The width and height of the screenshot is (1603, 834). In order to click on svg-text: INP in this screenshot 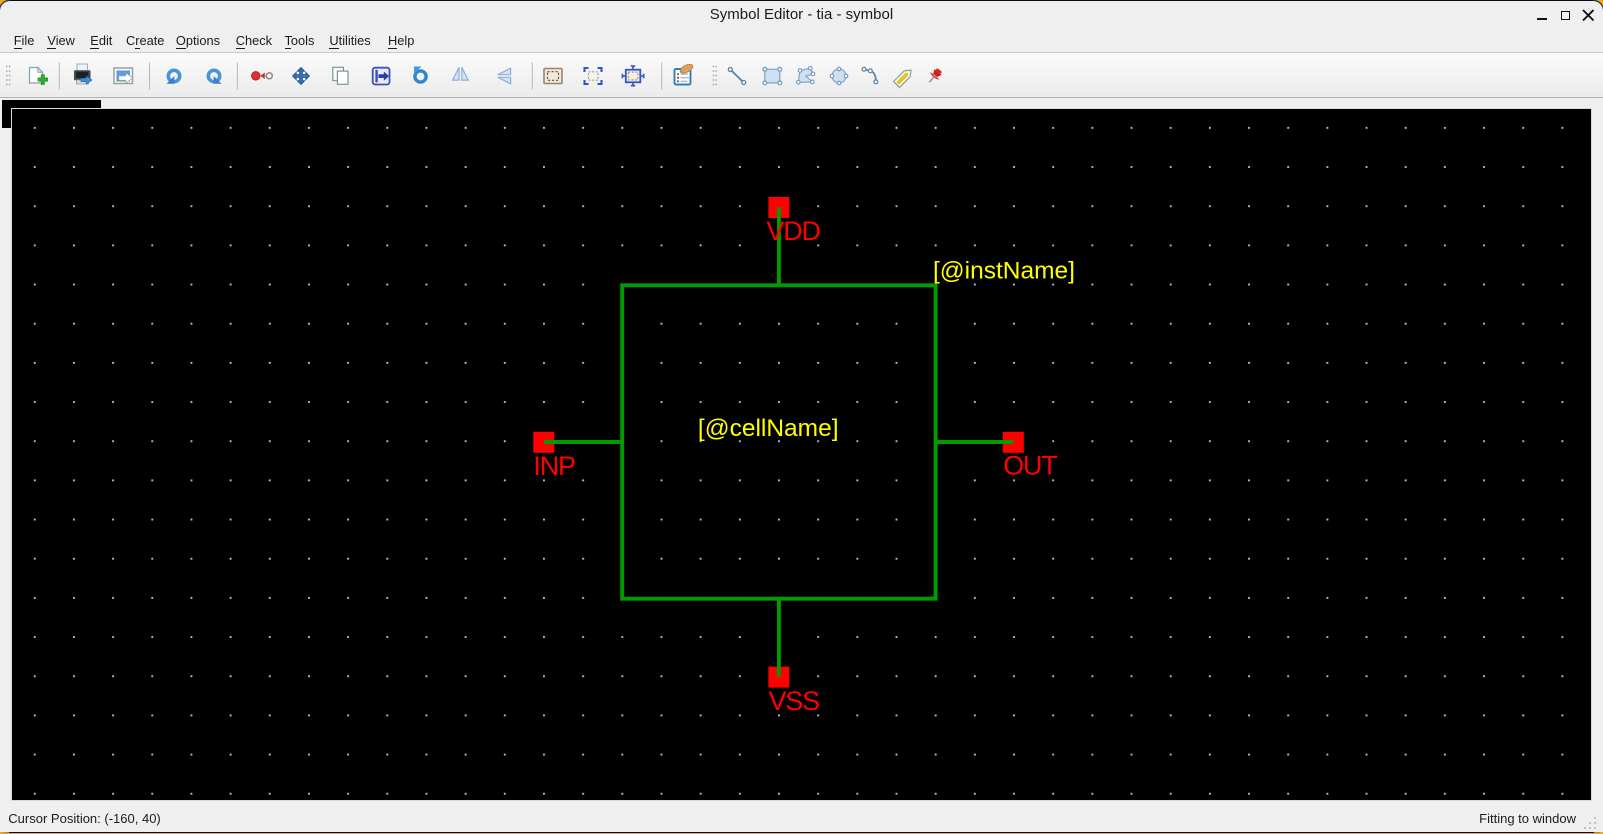, I will do `click(554, 466)`.